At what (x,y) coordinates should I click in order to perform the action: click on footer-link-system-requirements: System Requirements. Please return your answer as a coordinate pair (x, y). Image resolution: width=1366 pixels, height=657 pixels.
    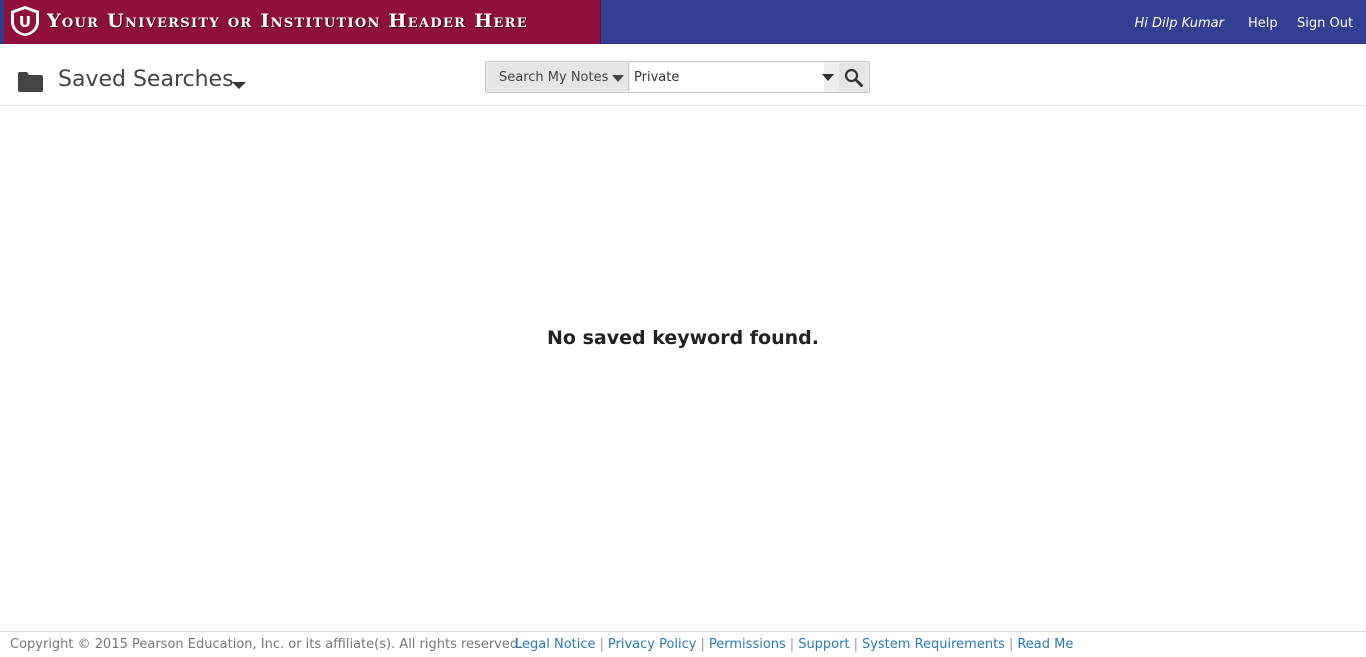
    Looking at the image, I should click on (933, 644).